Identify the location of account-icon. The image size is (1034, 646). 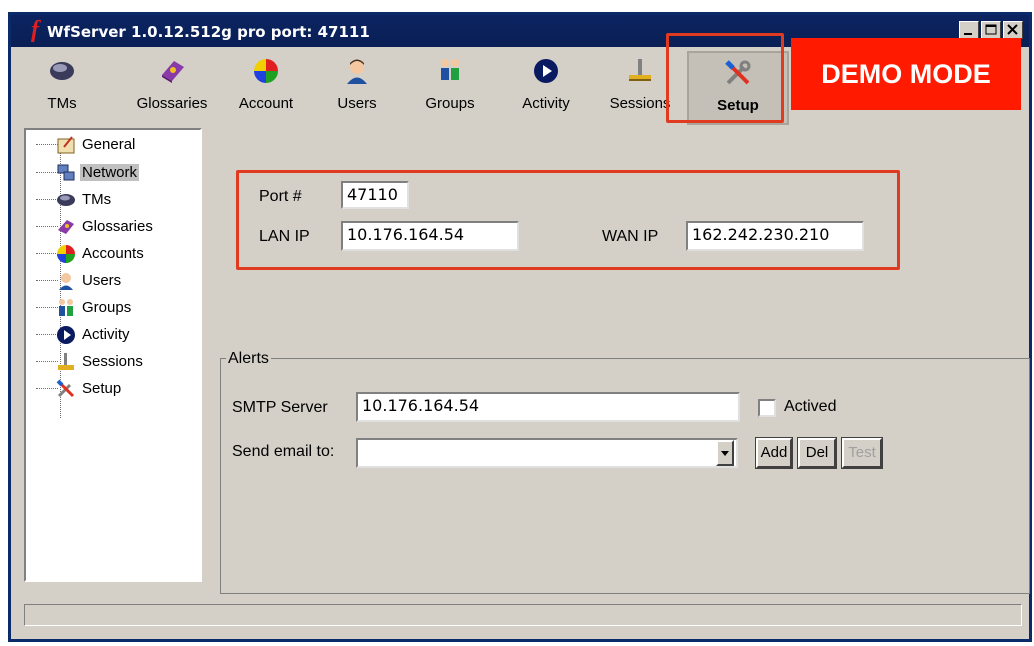
(266, 71).